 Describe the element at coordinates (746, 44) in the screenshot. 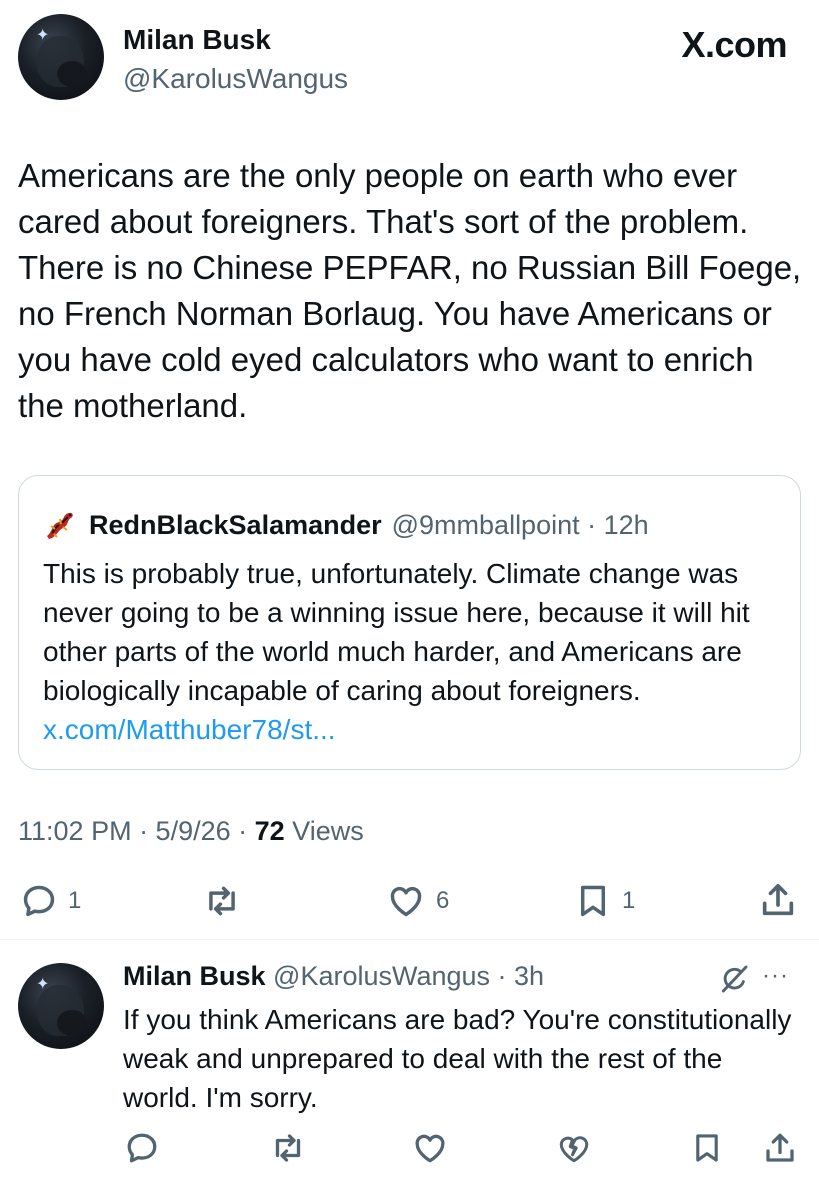

I see `x-com-suffix: .com` at that location.